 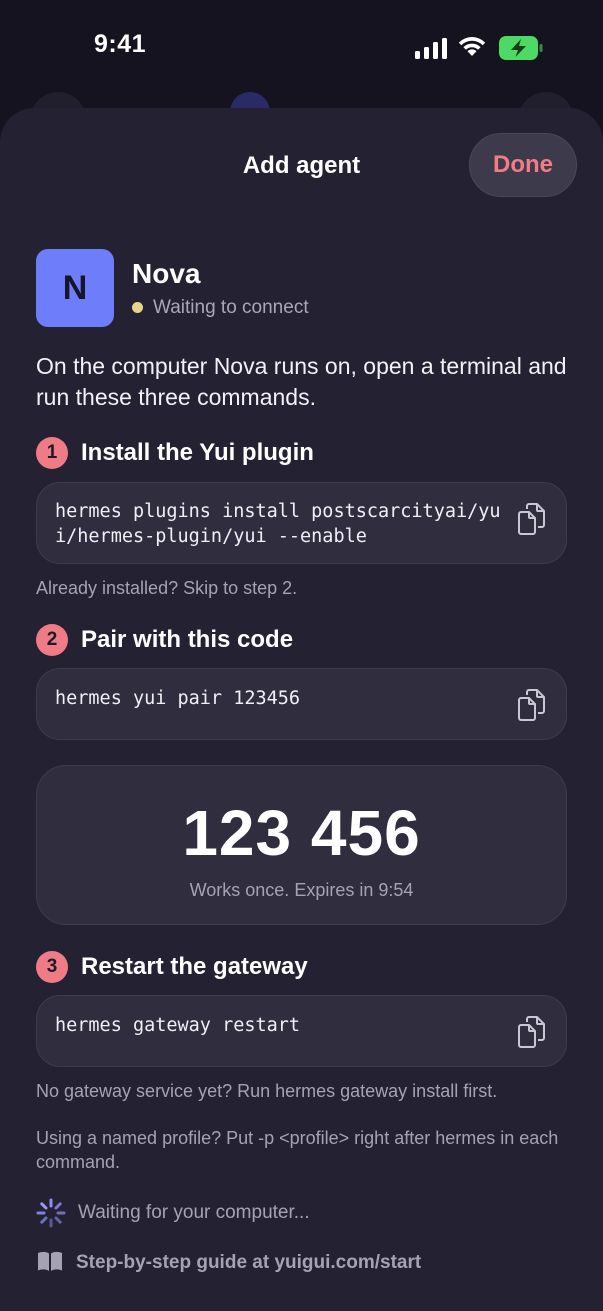 I want to click on agent-name: Nova, so click(x=166, y=273).